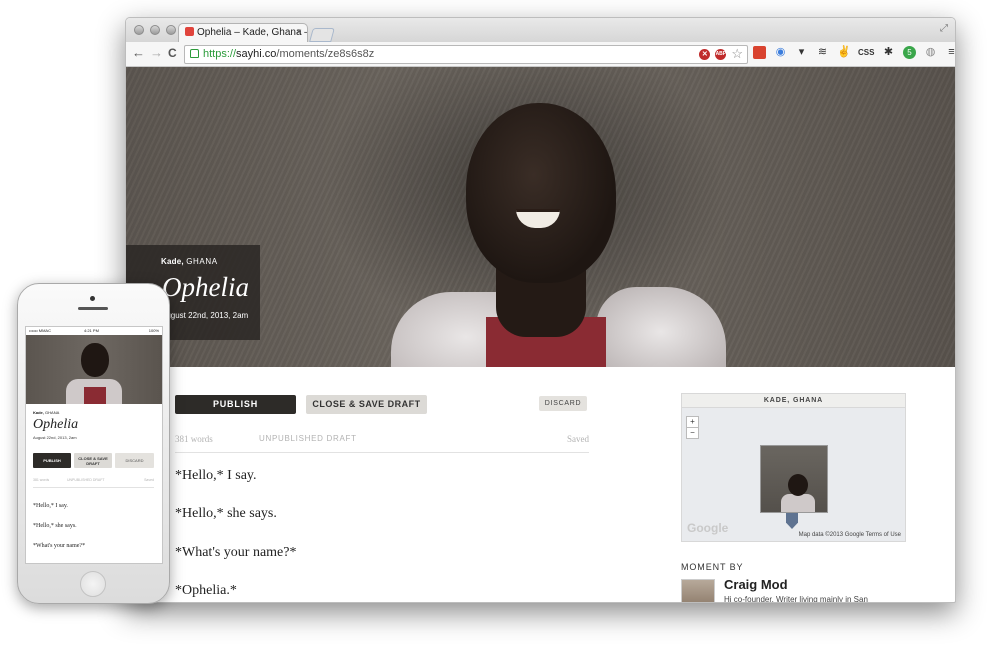  What do you see at coordinates (252, 32) in the screenshot?
I see `tab-title: Ophelia – Kade, Ghana —` at bounding box center [252, 32].